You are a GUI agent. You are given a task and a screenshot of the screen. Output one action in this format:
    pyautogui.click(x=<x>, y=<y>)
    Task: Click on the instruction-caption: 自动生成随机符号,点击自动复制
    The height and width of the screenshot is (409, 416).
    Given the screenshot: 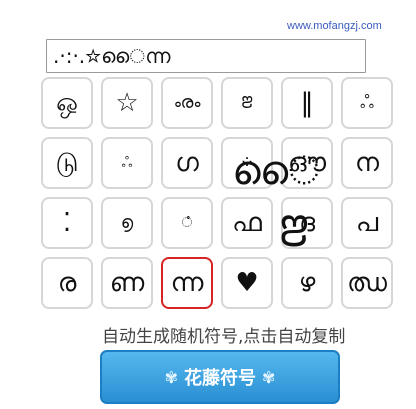 What is the action you would take?
    pyautogui.click(x=224, y=337)
    